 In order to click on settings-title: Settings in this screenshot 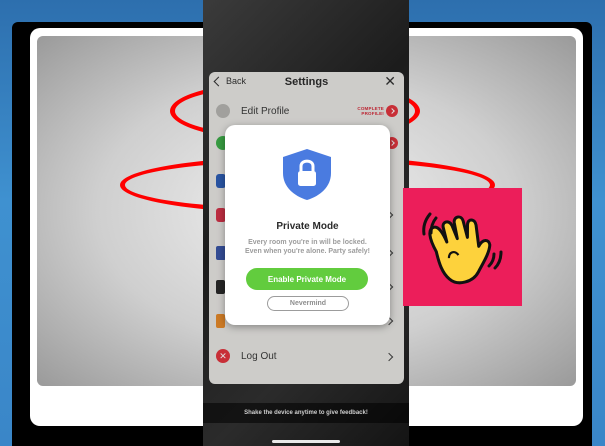, I will do `click(306, 82)`.